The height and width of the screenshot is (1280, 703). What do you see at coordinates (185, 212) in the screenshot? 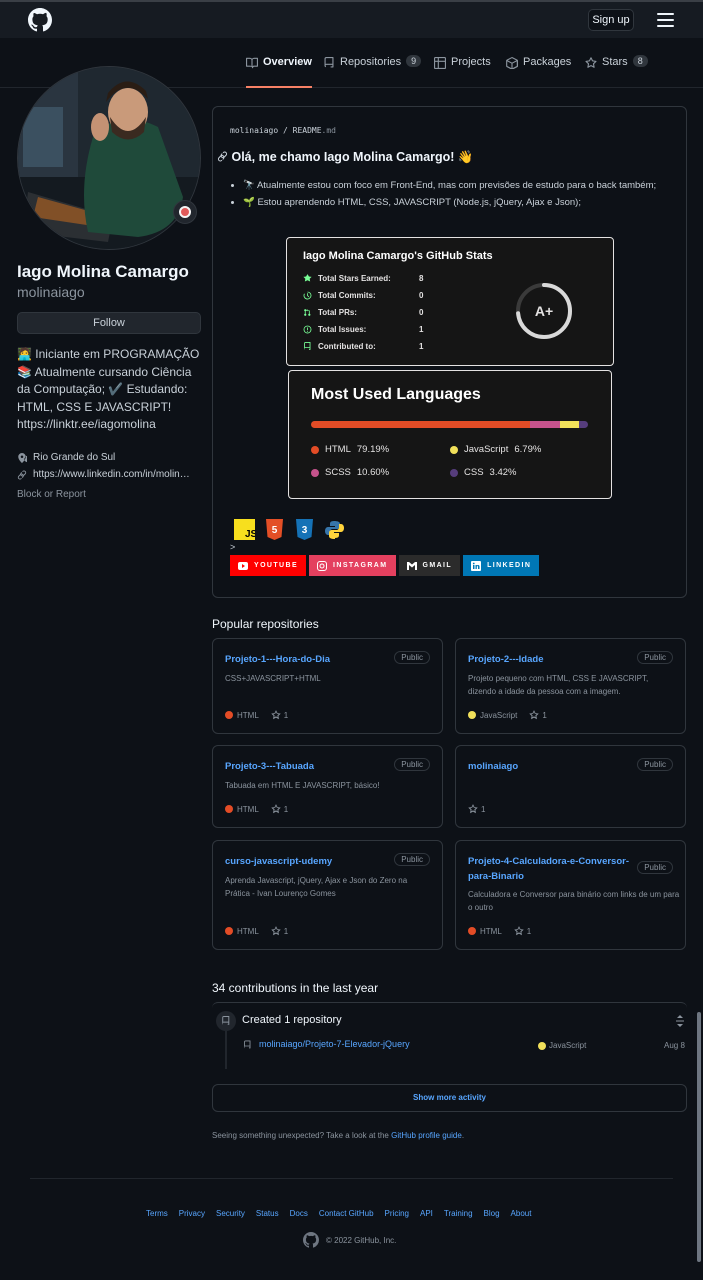
I see `status-emoji` at bounding box center [185, 212].